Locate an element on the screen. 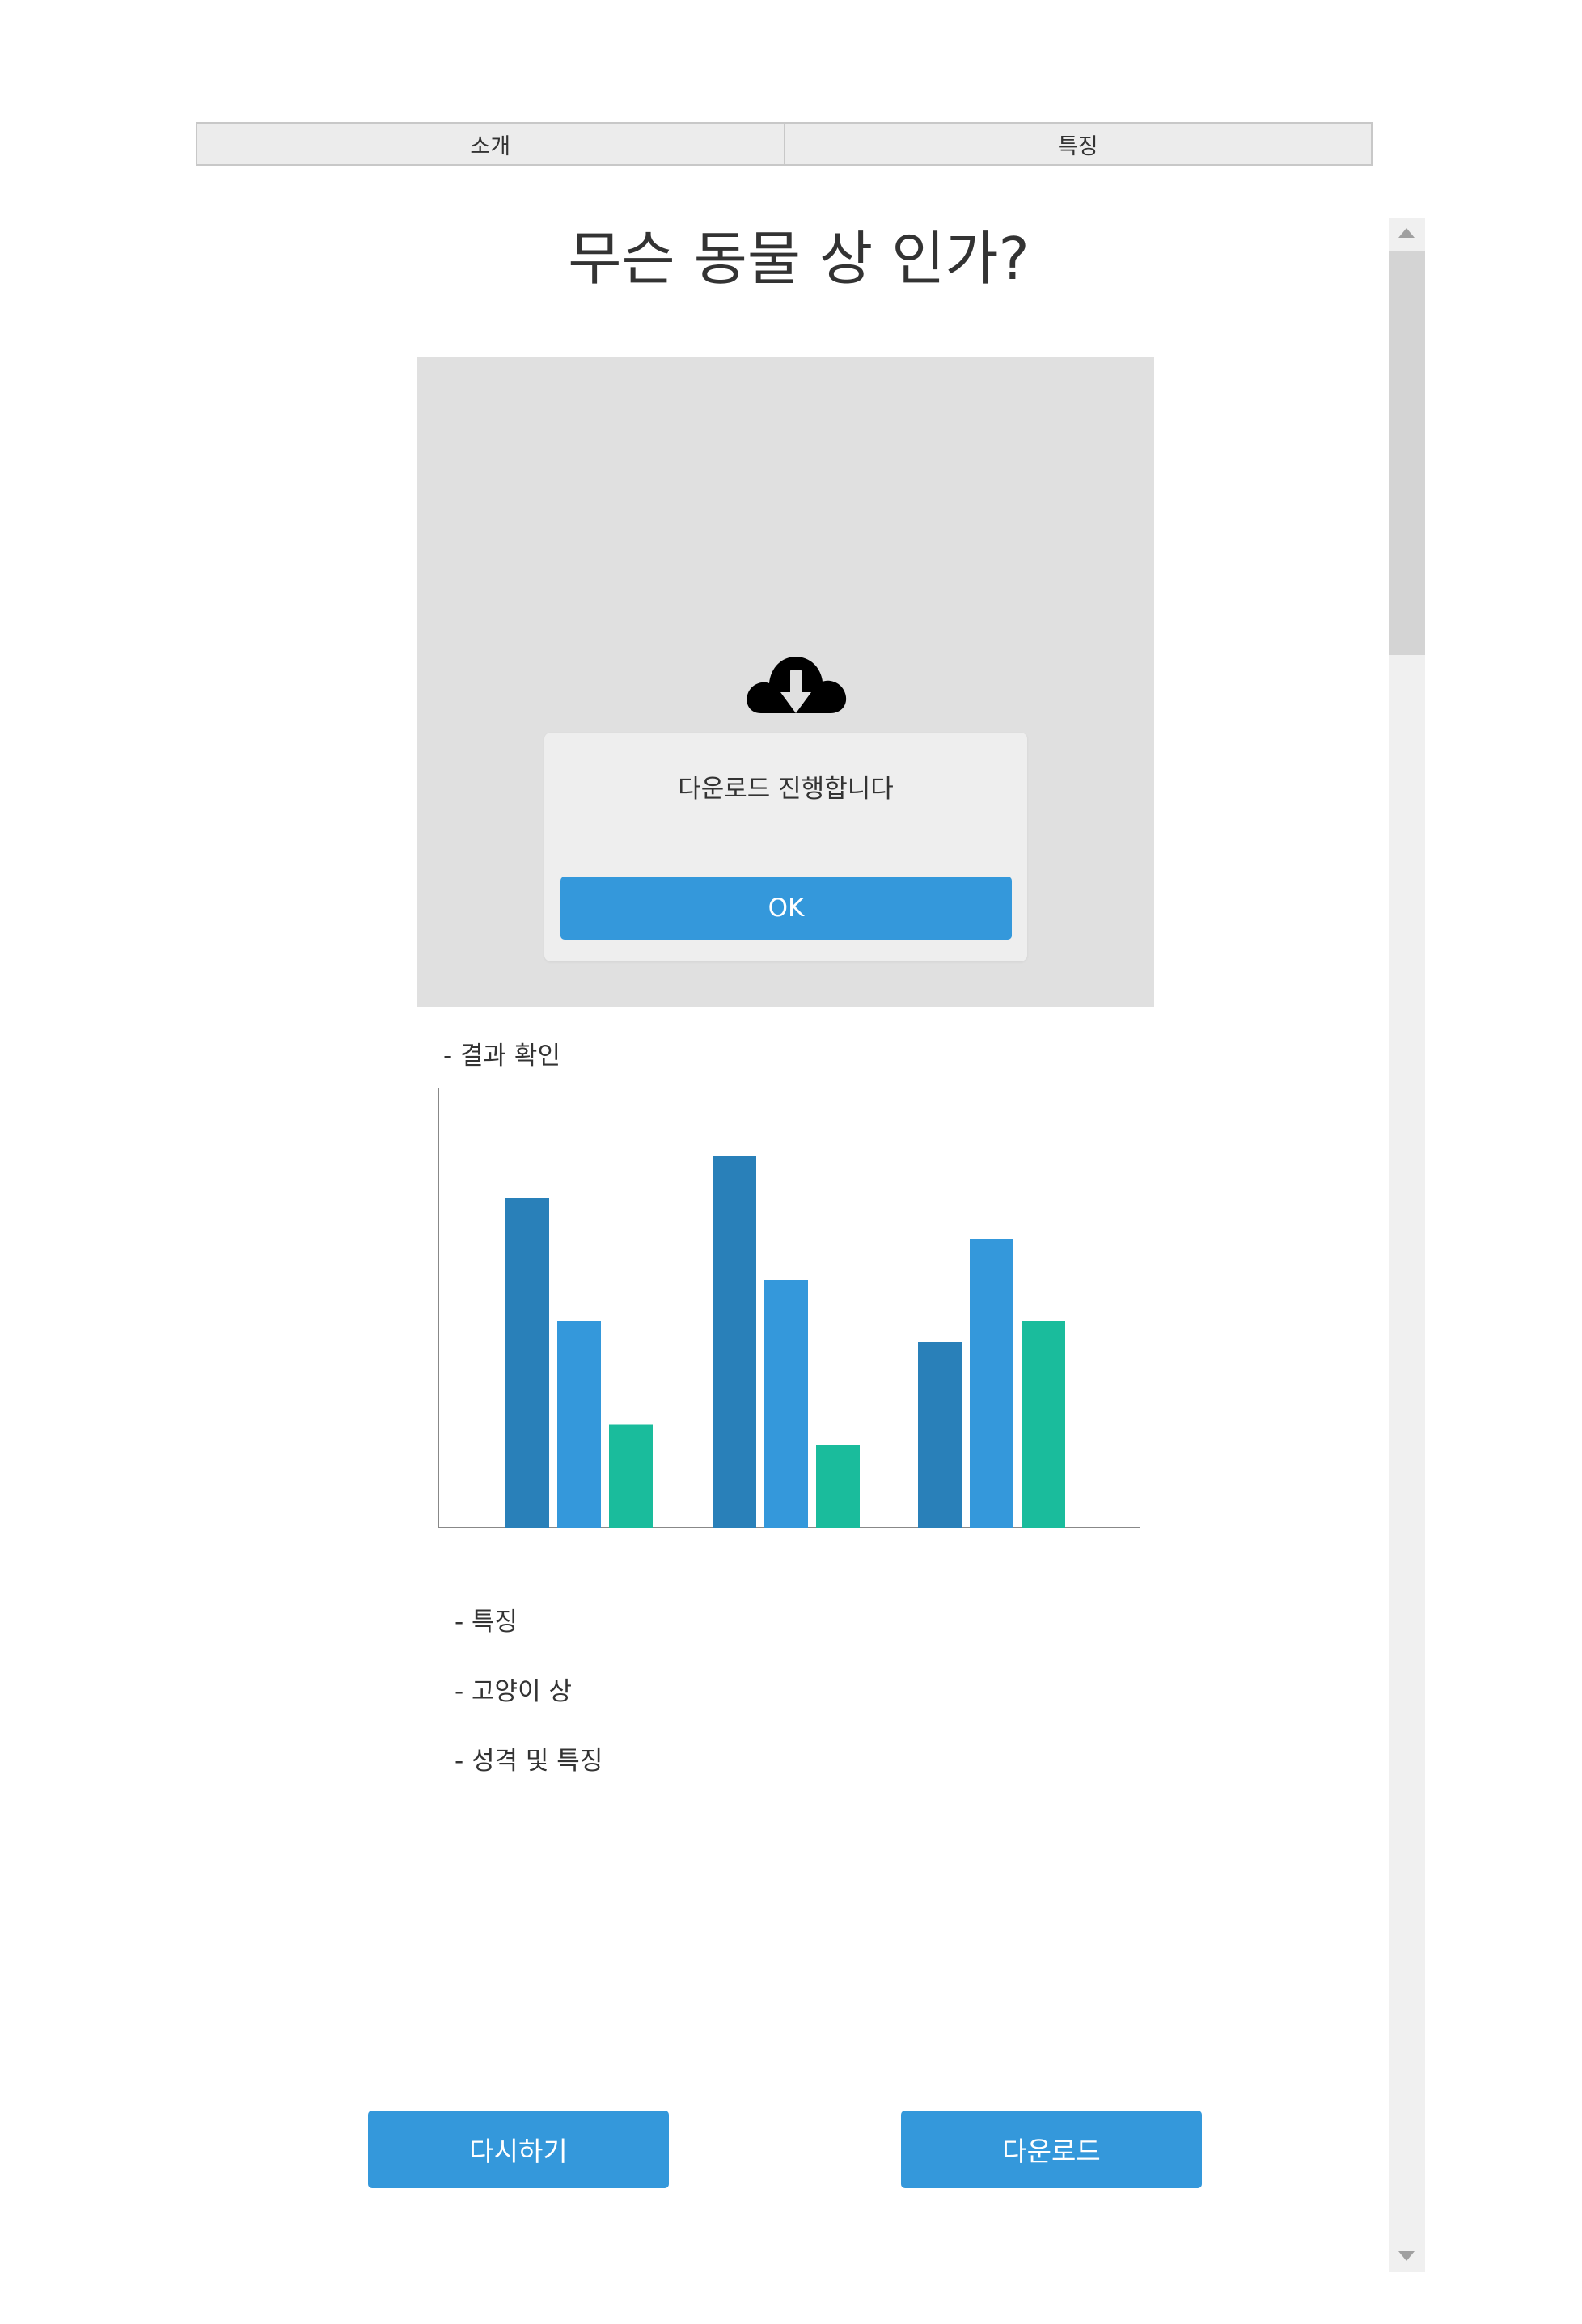 The height and width of the screenshot is (2324, 1582). tab-bar: 소개 특징 is located at coordinates (784, 144).